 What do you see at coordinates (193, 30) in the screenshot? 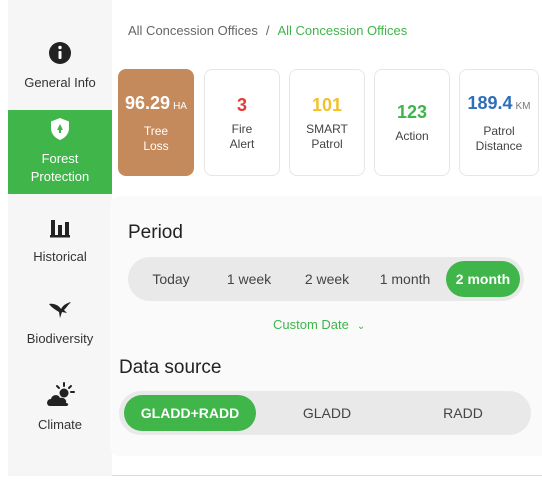
I see `breadcrumb-parent: All Concession Offices` at bounding box center [193, 30].